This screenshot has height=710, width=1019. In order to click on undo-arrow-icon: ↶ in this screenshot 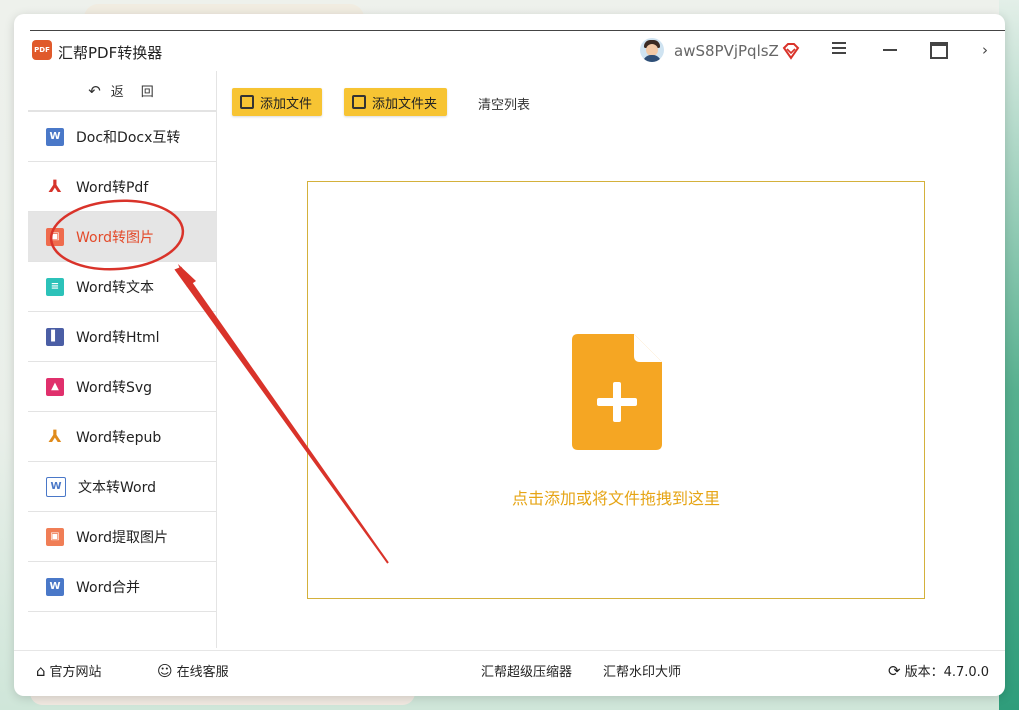, I will do `click(95, 90)`.